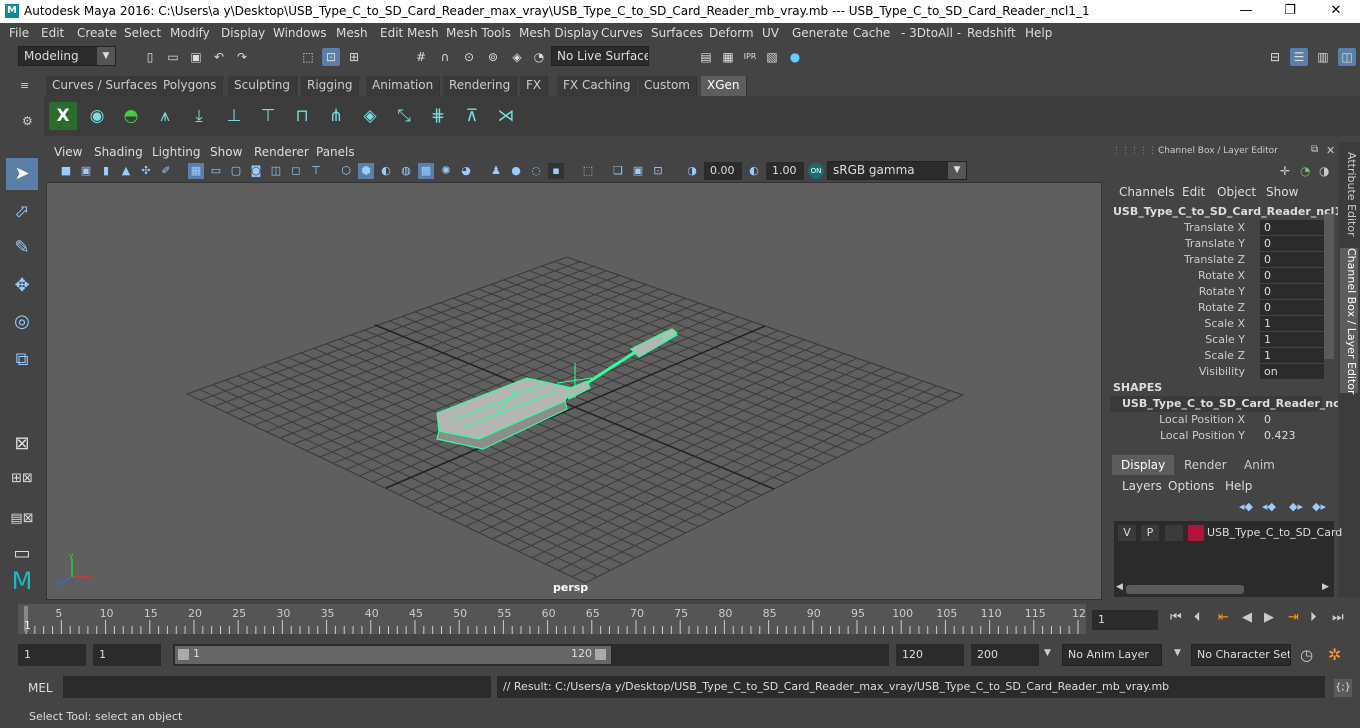 This screenshot has width=1360, height=728. Describe the element at coordinates (1323, 57) in the screenshot. I see `tool-settings-icon: ▥` at that location.